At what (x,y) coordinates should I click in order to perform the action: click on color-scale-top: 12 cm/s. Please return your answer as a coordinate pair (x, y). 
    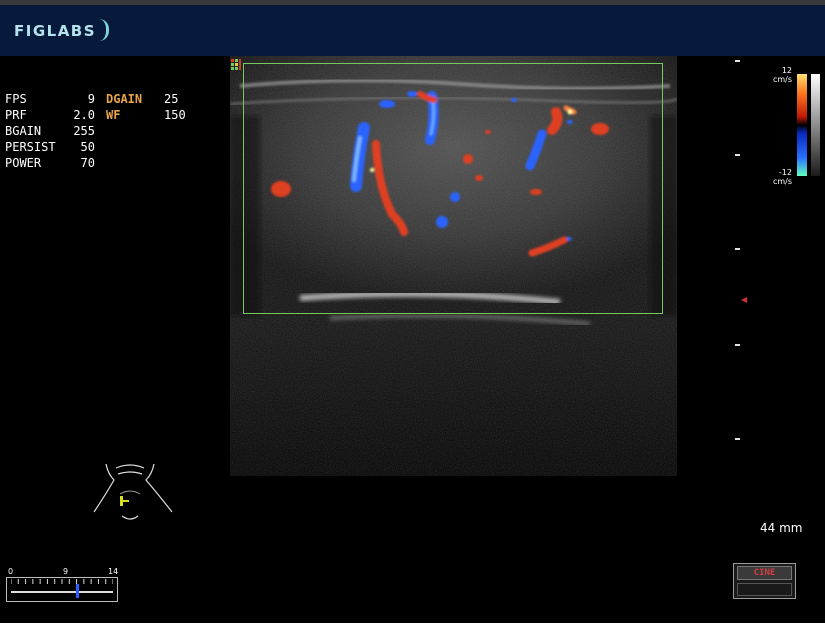
    Looking at the image, I should click on (777, 75).